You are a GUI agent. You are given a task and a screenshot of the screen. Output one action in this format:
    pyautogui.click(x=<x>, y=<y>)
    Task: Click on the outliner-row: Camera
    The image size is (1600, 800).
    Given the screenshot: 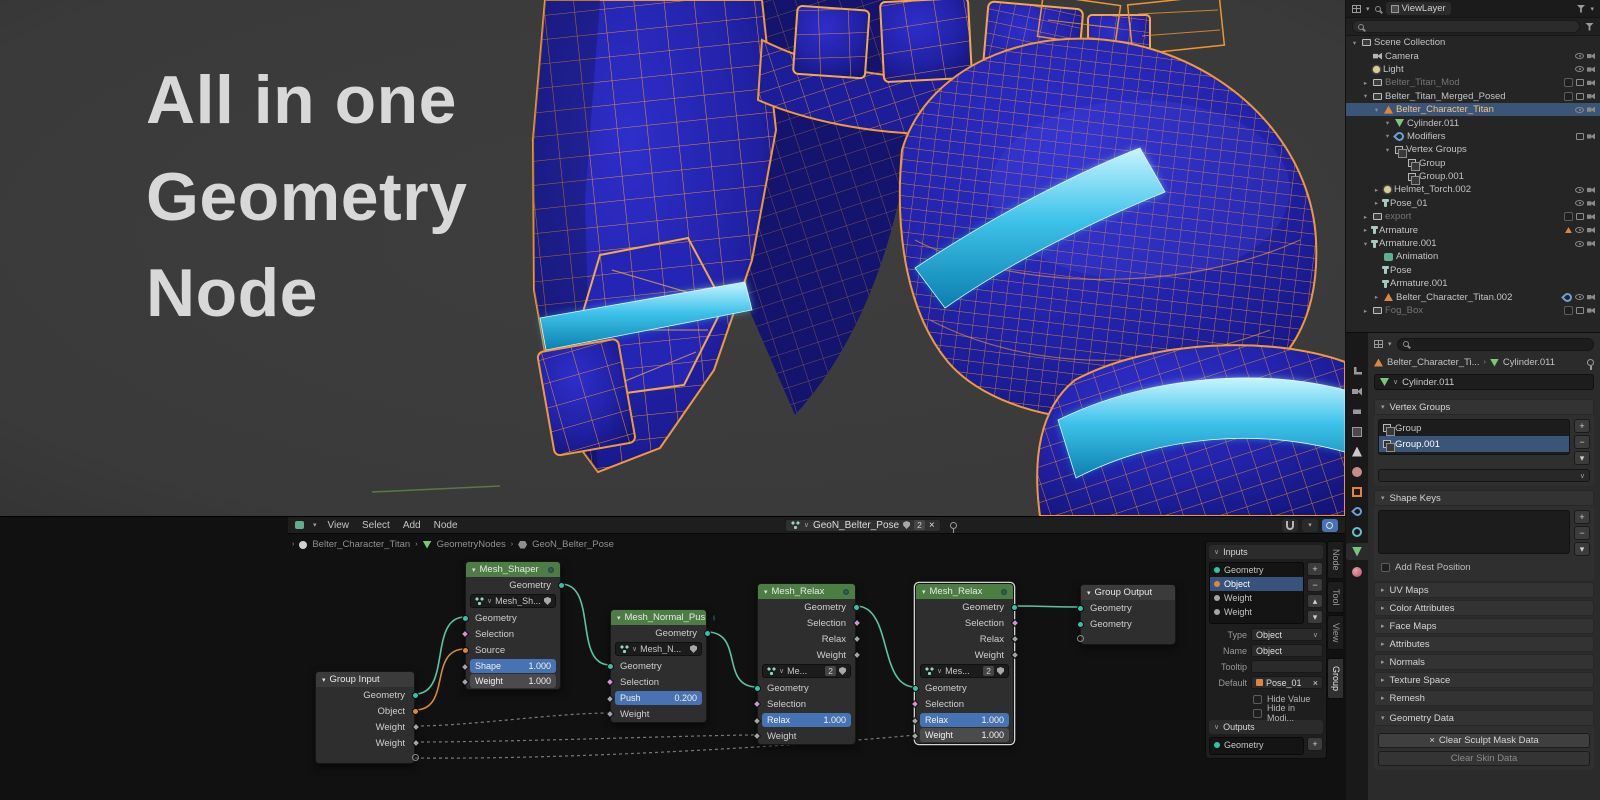 What is the action you would take?
    pyautogui.click(x=1473, y=55)
    